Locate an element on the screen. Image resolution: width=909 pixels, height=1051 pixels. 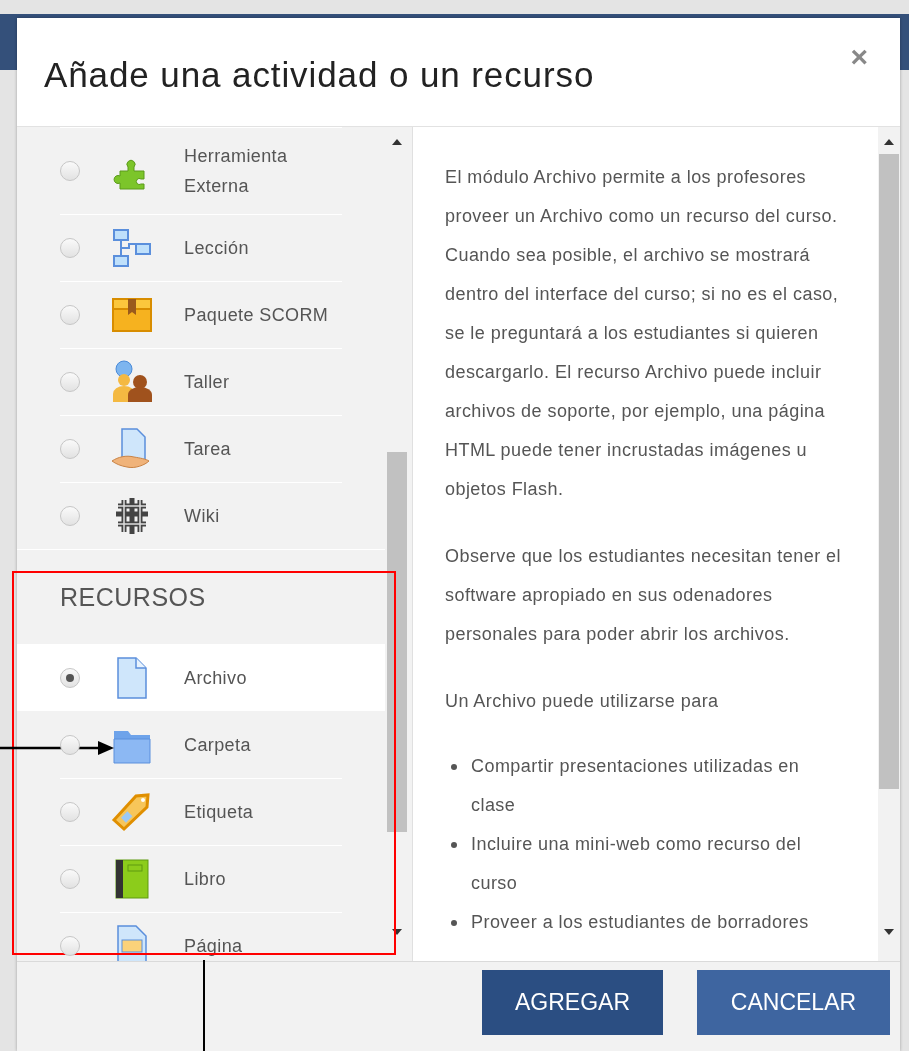
scrollbar is located at coordinates (889, 544).